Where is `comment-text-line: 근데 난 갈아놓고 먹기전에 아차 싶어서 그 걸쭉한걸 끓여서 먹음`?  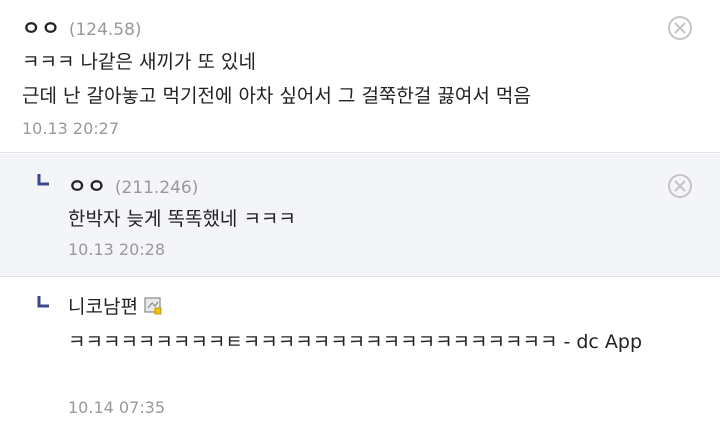 comment-text-line: 근데 난 갈아놓고 먹기전에 아차 싶어서 그 걸쭉한걸 끓여서 먹음 is located at coordinates (276, 96).